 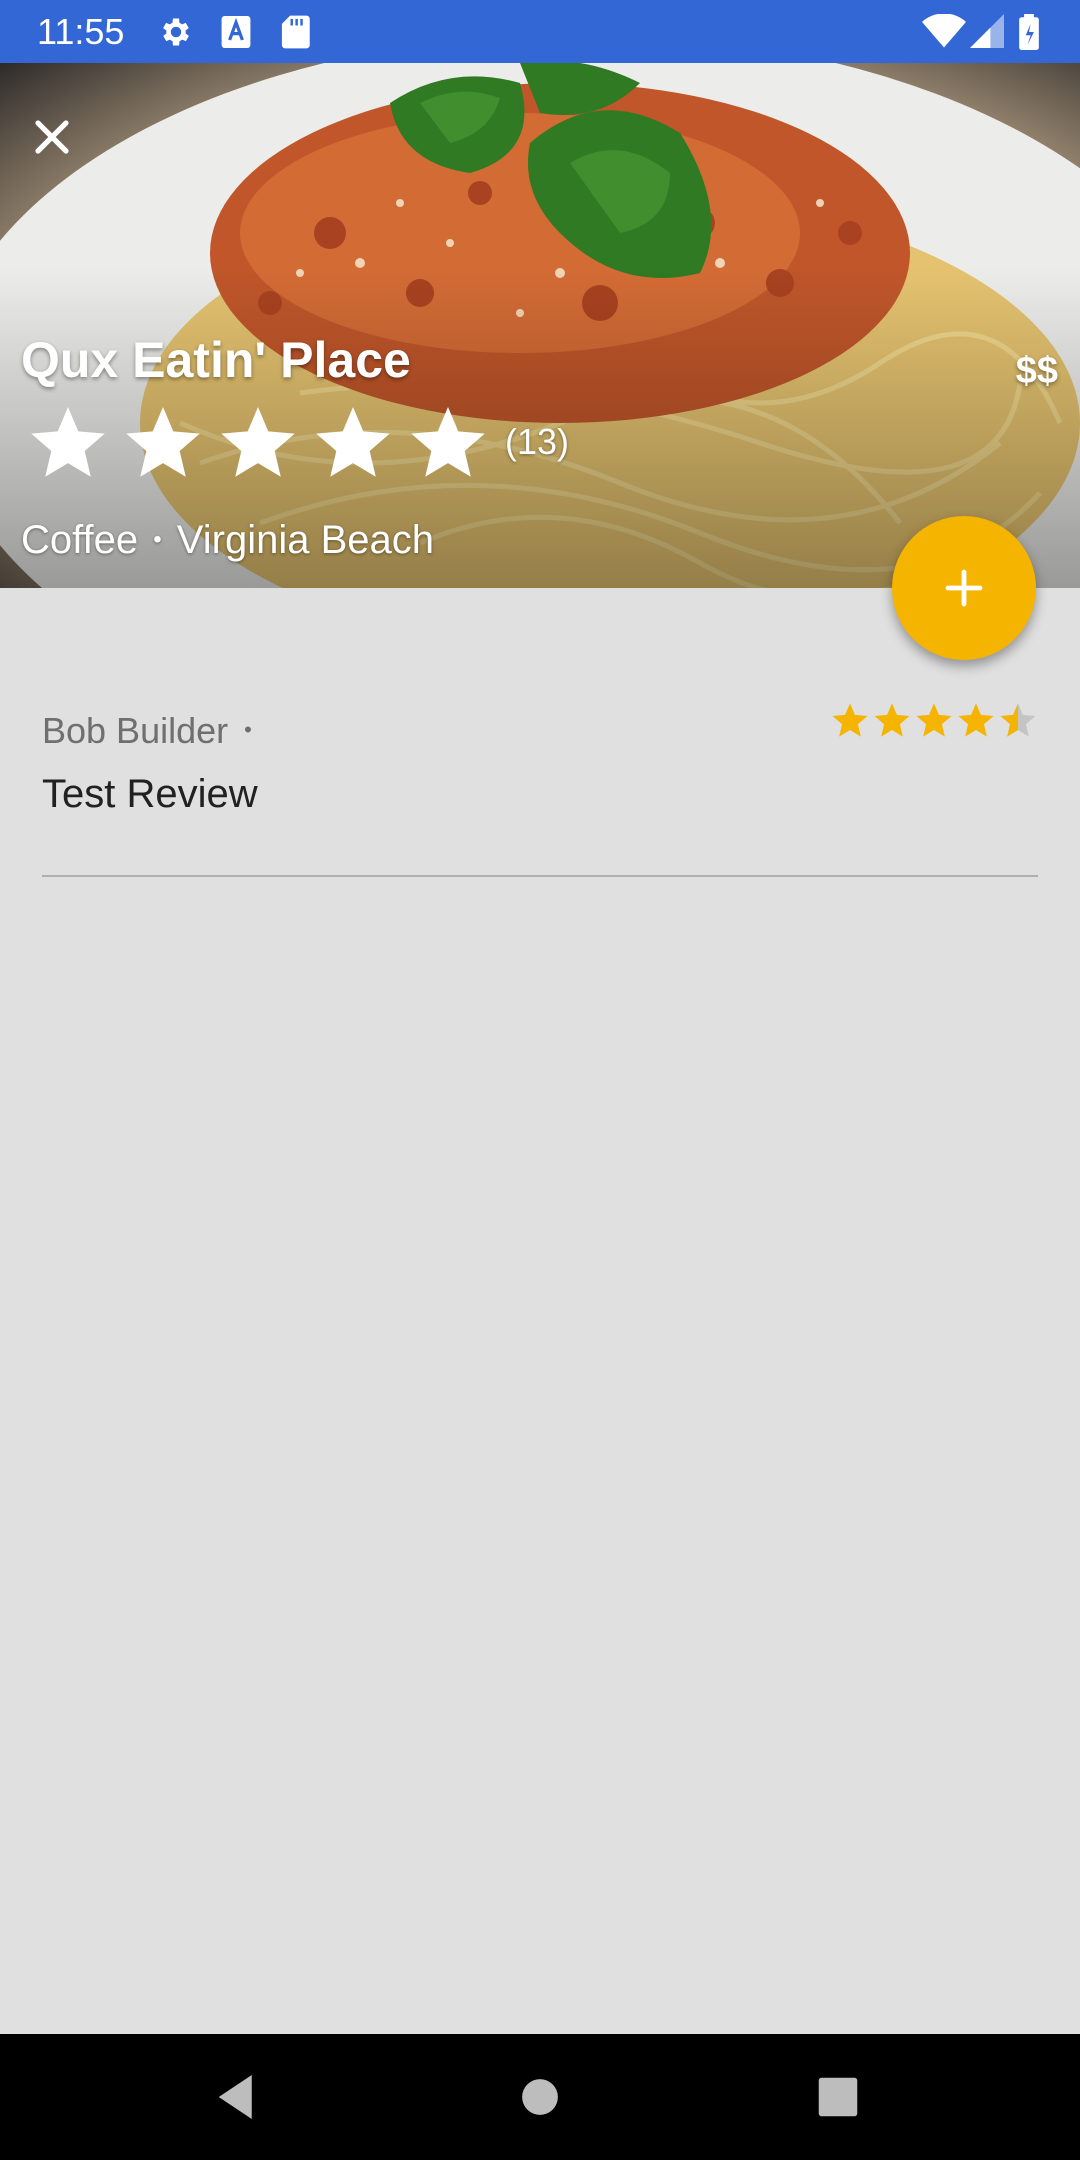 I want to click on close-icon, so click(x=52, y=137).